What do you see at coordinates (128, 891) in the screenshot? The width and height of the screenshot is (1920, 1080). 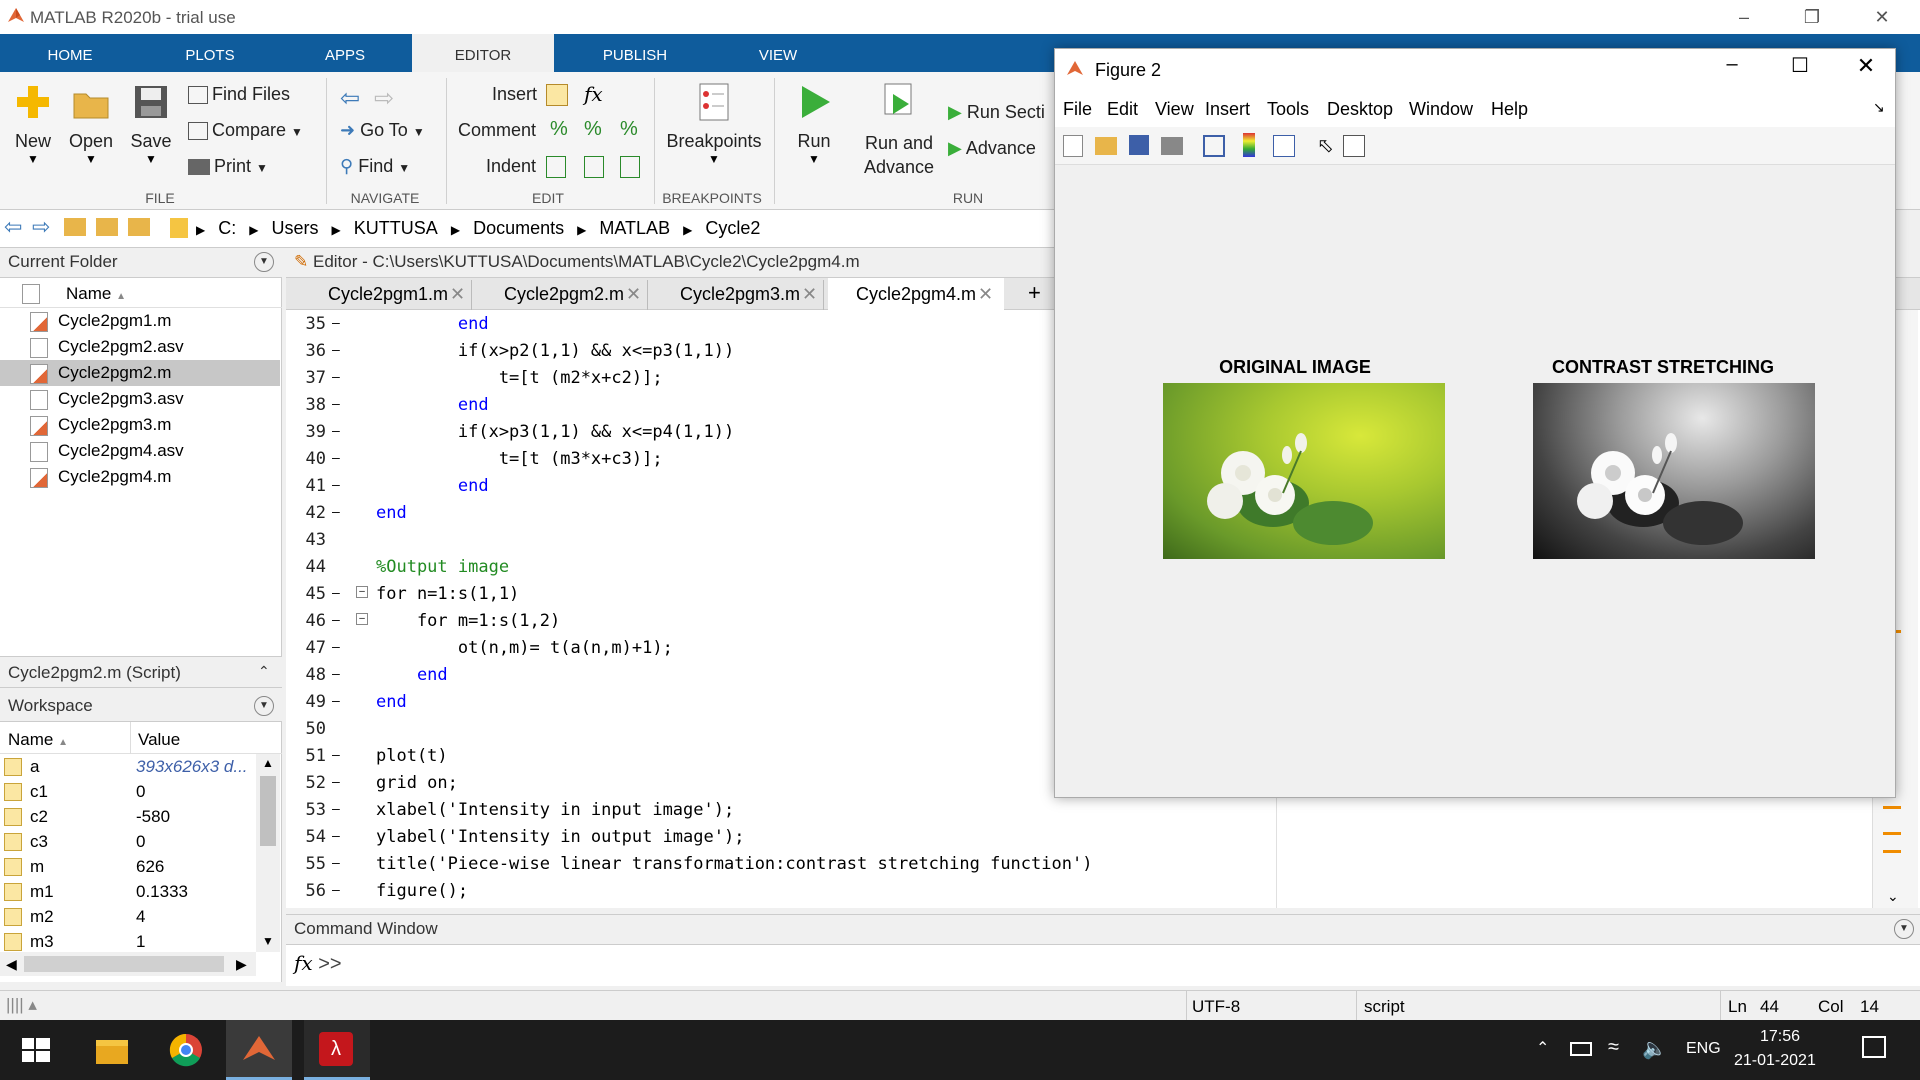 I see `table-row: m1 0.1333` at bounding box center [128, 891].